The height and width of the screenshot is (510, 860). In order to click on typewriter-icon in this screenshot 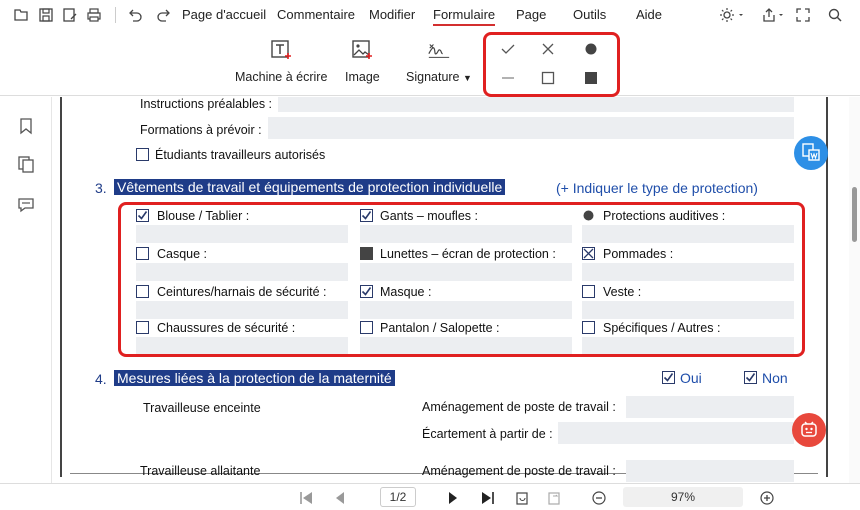, I will do `click(281, 50)`.